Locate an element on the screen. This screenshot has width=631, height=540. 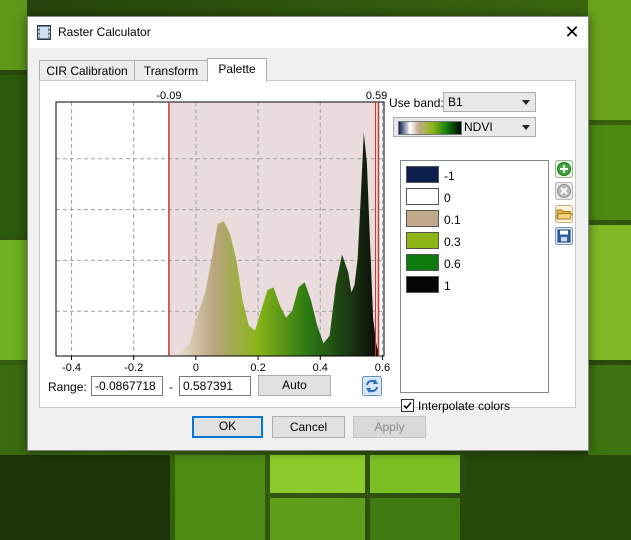
tab-palette: Palette is located at coordinates (237, 70).